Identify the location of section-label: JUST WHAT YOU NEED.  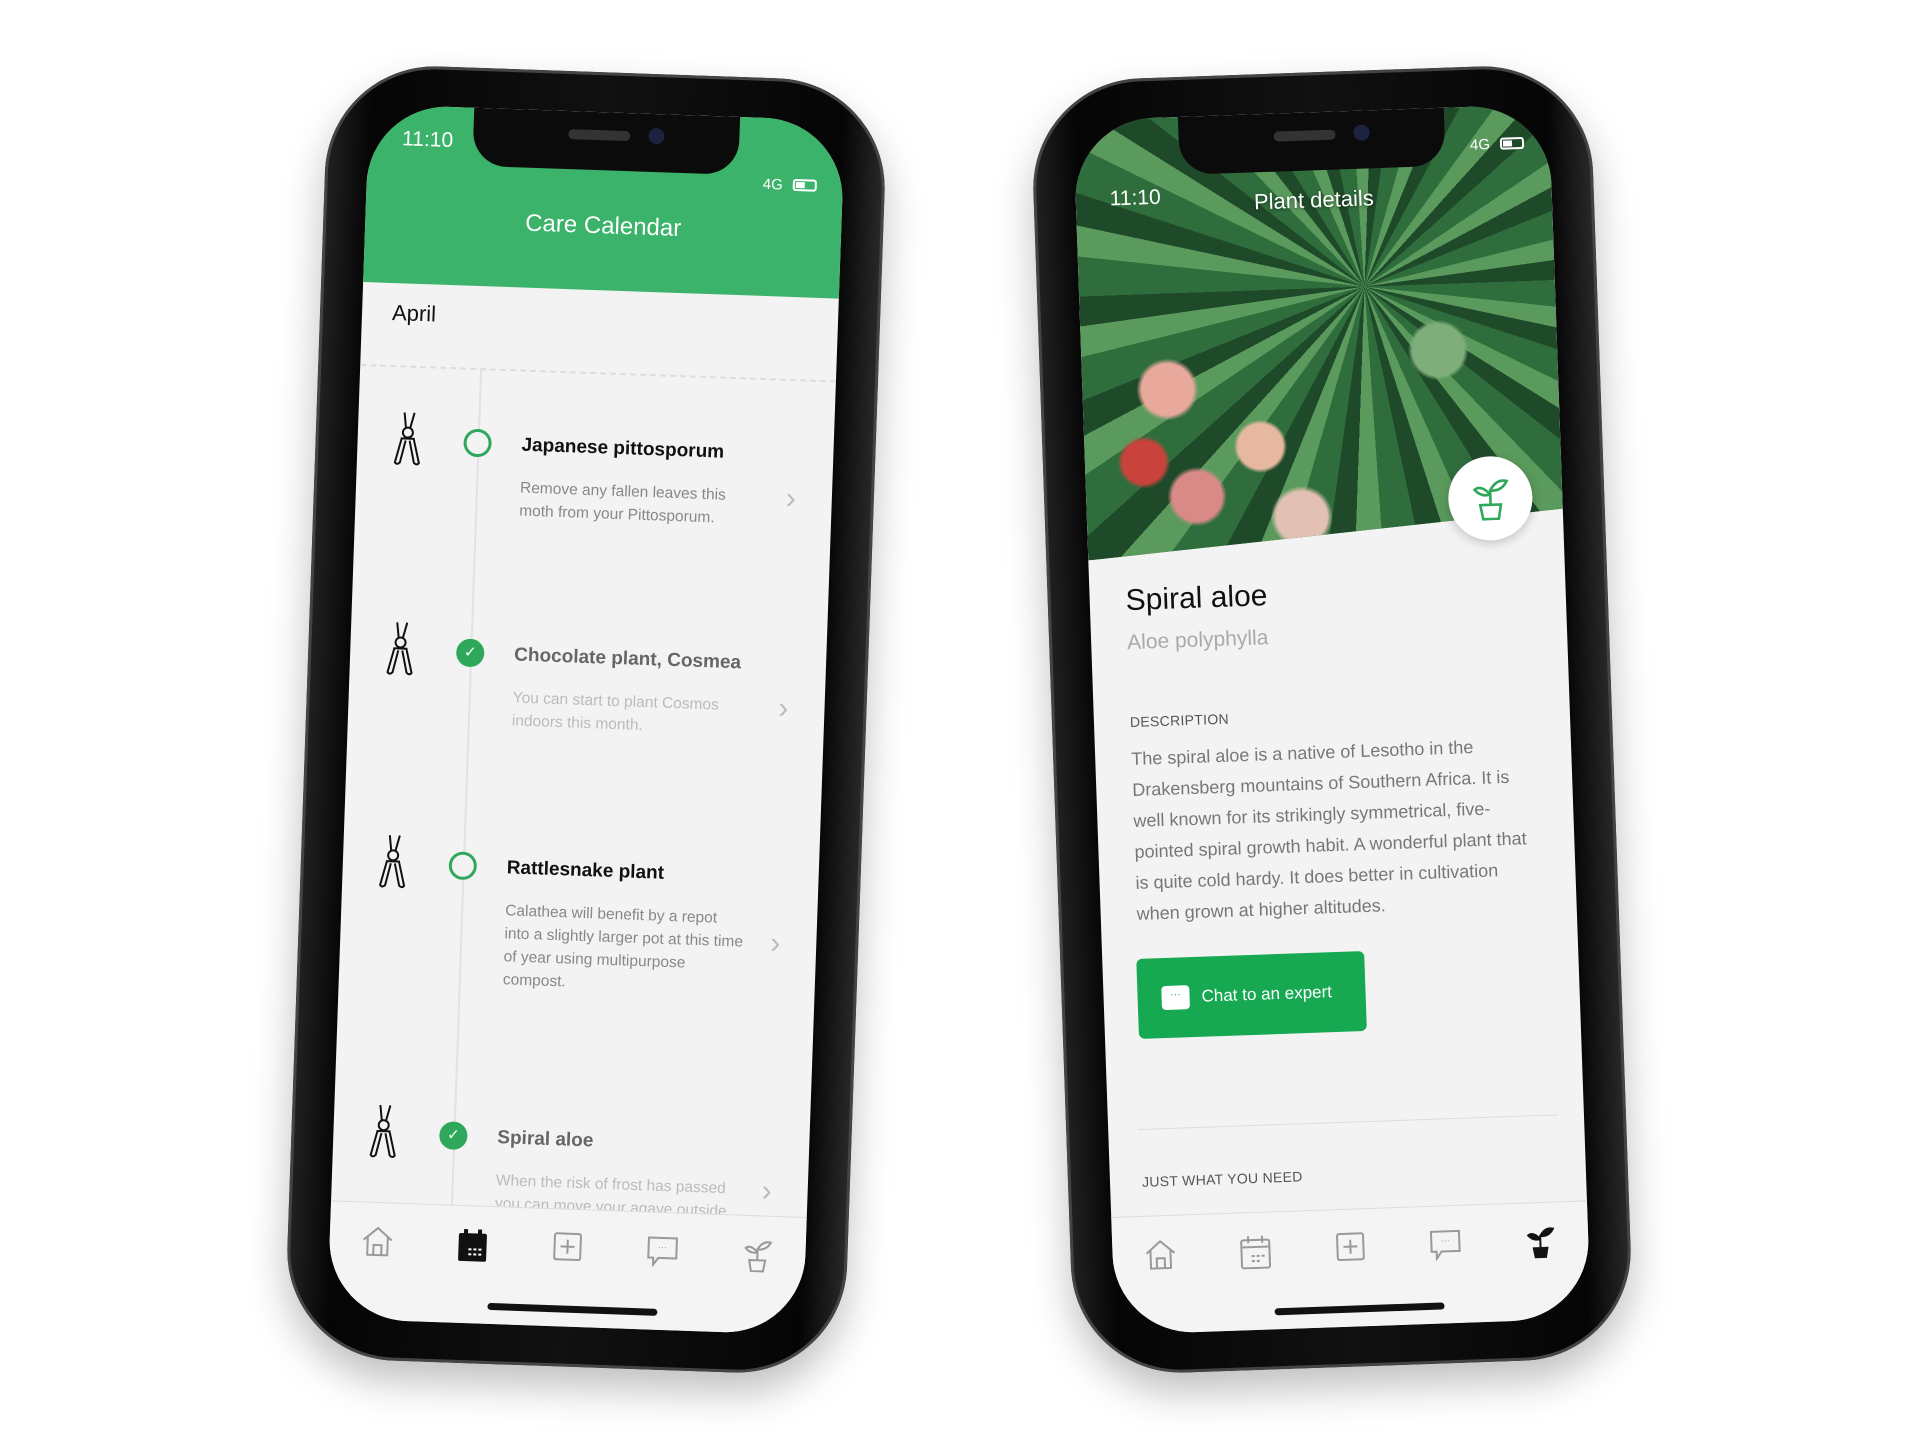
(1222, 1179).